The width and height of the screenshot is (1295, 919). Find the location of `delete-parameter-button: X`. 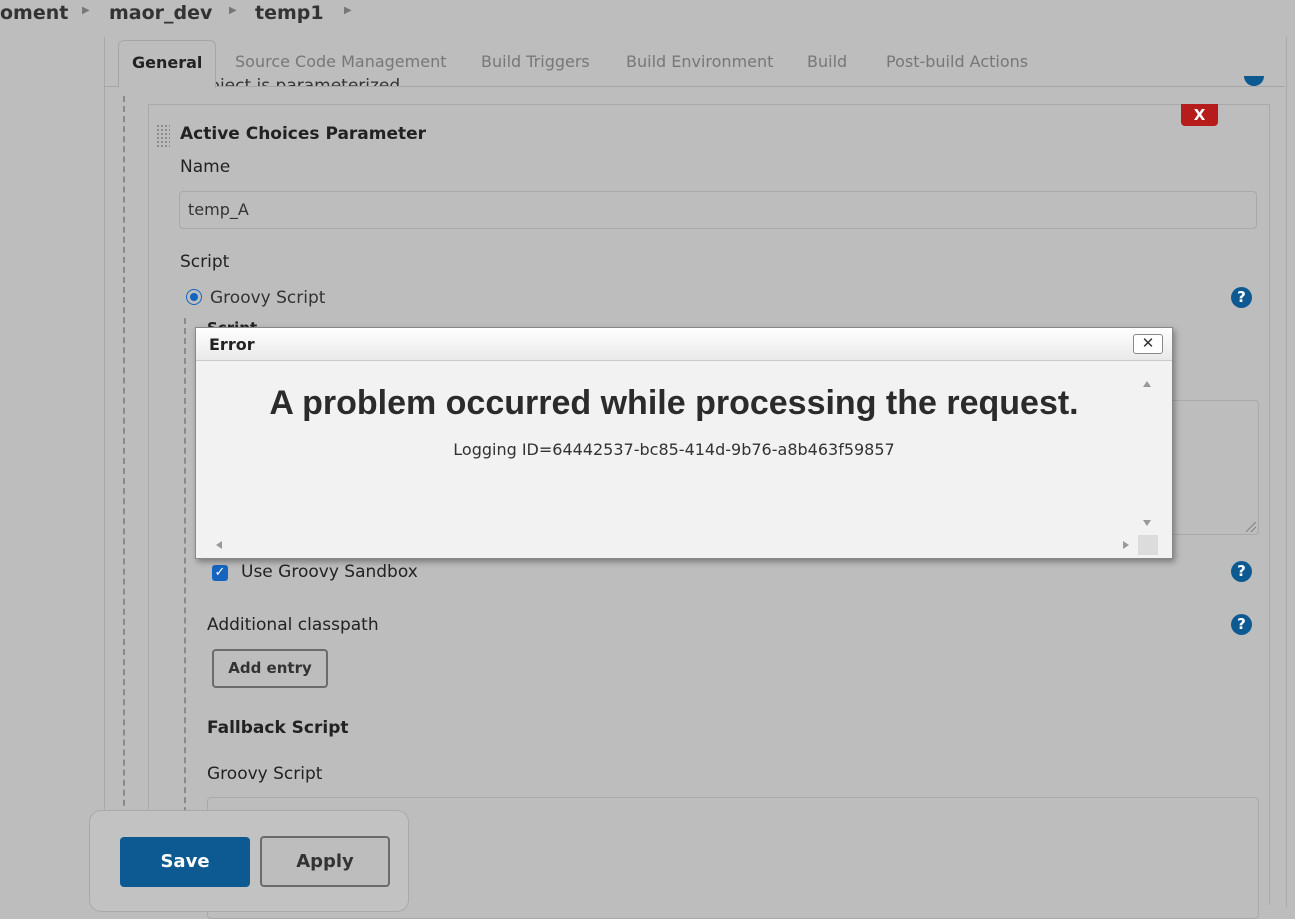

delete-parameter-button: X is located at coordinates (1199, 115).